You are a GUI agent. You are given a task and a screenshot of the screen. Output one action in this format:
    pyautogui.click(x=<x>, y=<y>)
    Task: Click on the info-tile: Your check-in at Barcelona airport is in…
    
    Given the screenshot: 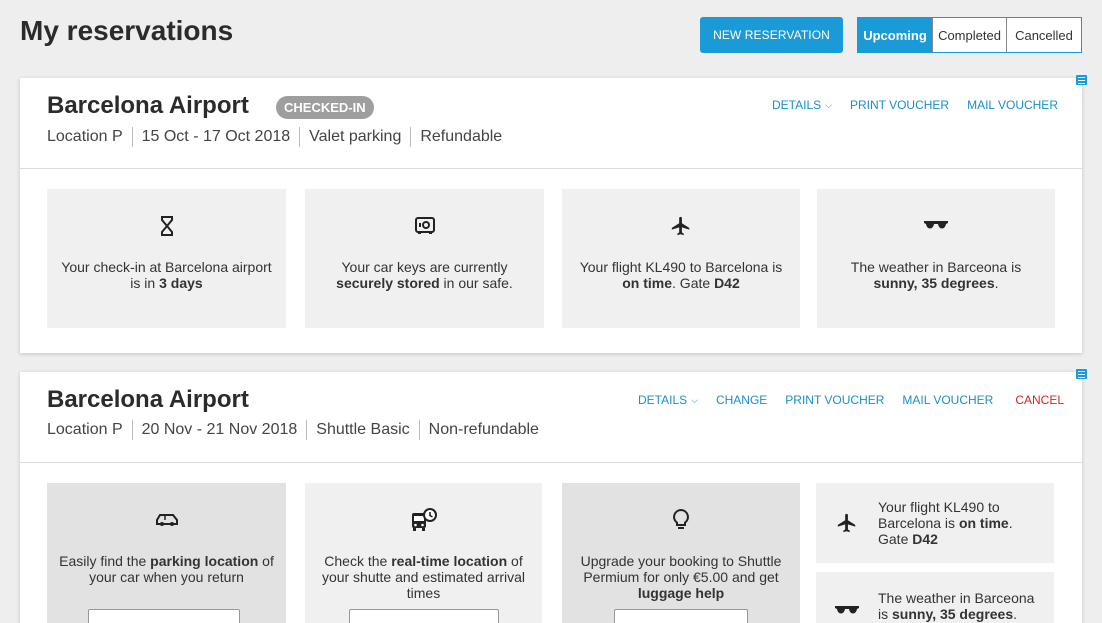 What is the action you would take?
    pyautogui.click(x=166, y=258)
    